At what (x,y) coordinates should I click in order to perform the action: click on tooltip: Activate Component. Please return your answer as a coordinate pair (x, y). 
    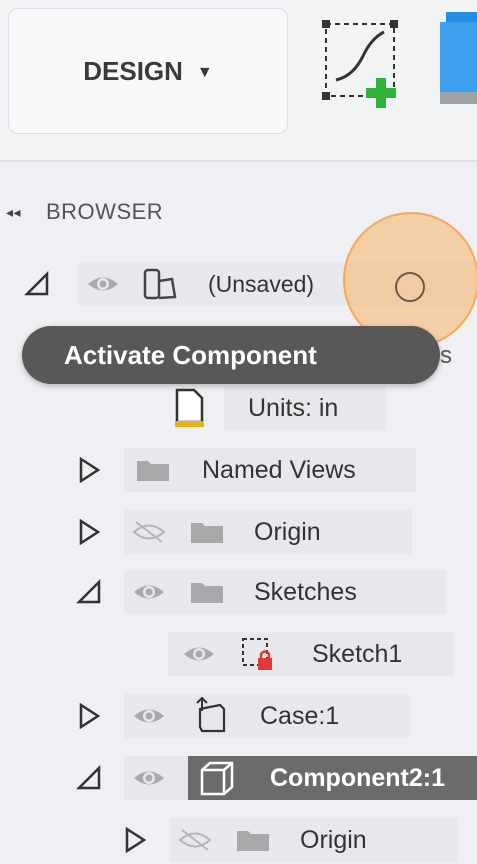
    Looking at the image, I should click on (231, 355).